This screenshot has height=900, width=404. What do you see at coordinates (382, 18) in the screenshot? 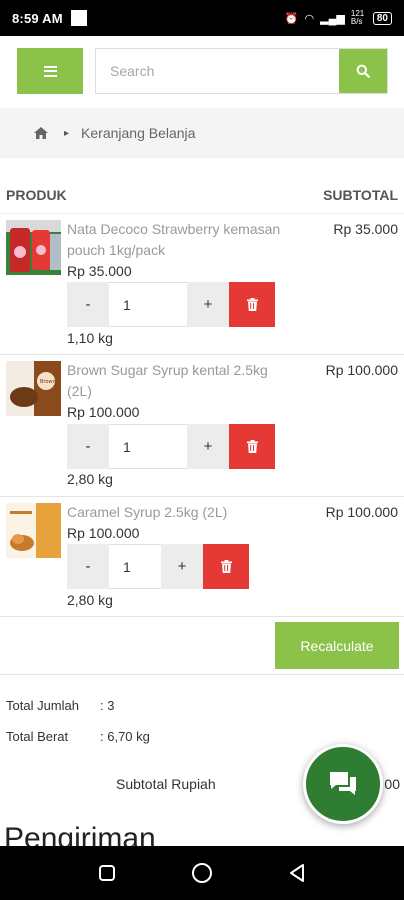
I see `battery-icon: 80` at bounding box center [382, 18].